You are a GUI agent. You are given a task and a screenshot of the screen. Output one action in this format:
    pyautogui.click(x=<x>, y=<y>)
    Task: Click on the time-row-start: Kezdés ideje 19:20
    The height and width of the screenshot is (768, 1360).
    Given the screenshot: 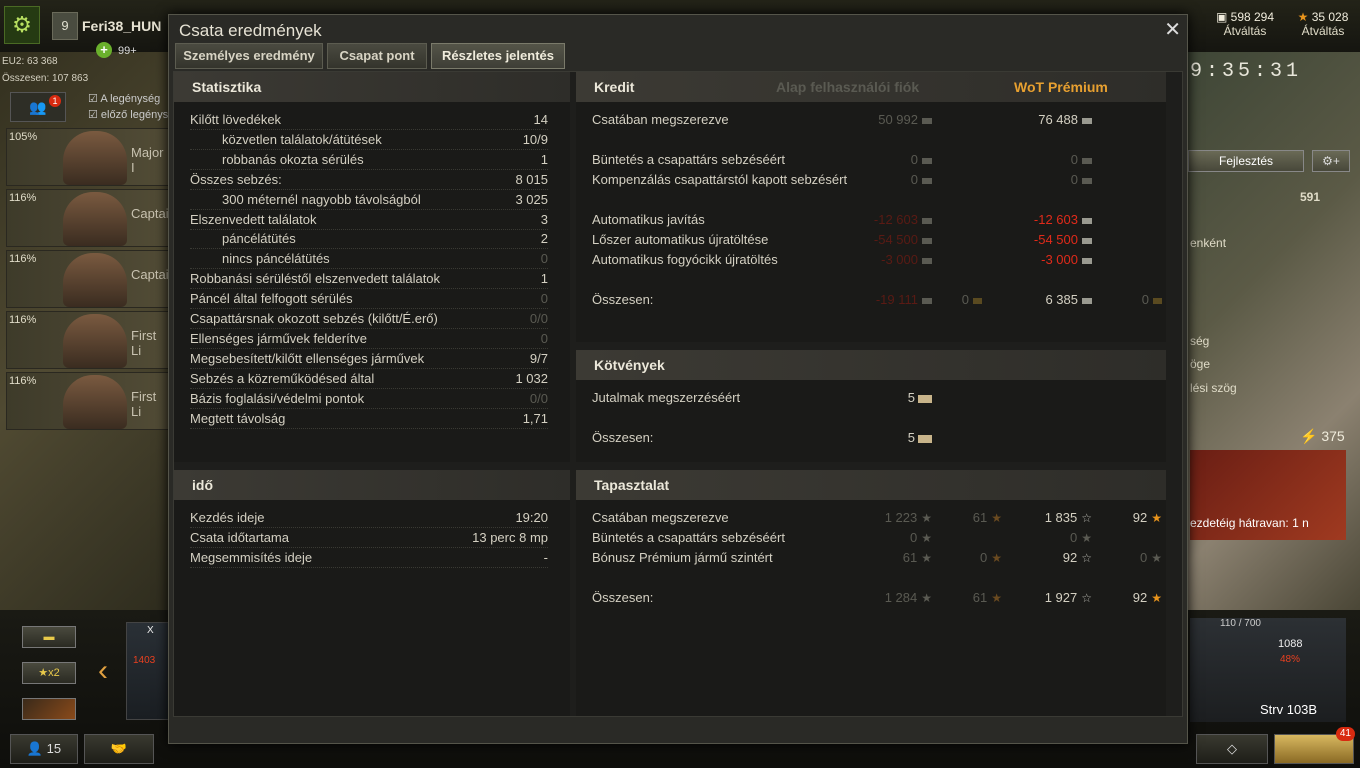 What is the action you would take?
    pyautogui.click(x=369, y=518)
    